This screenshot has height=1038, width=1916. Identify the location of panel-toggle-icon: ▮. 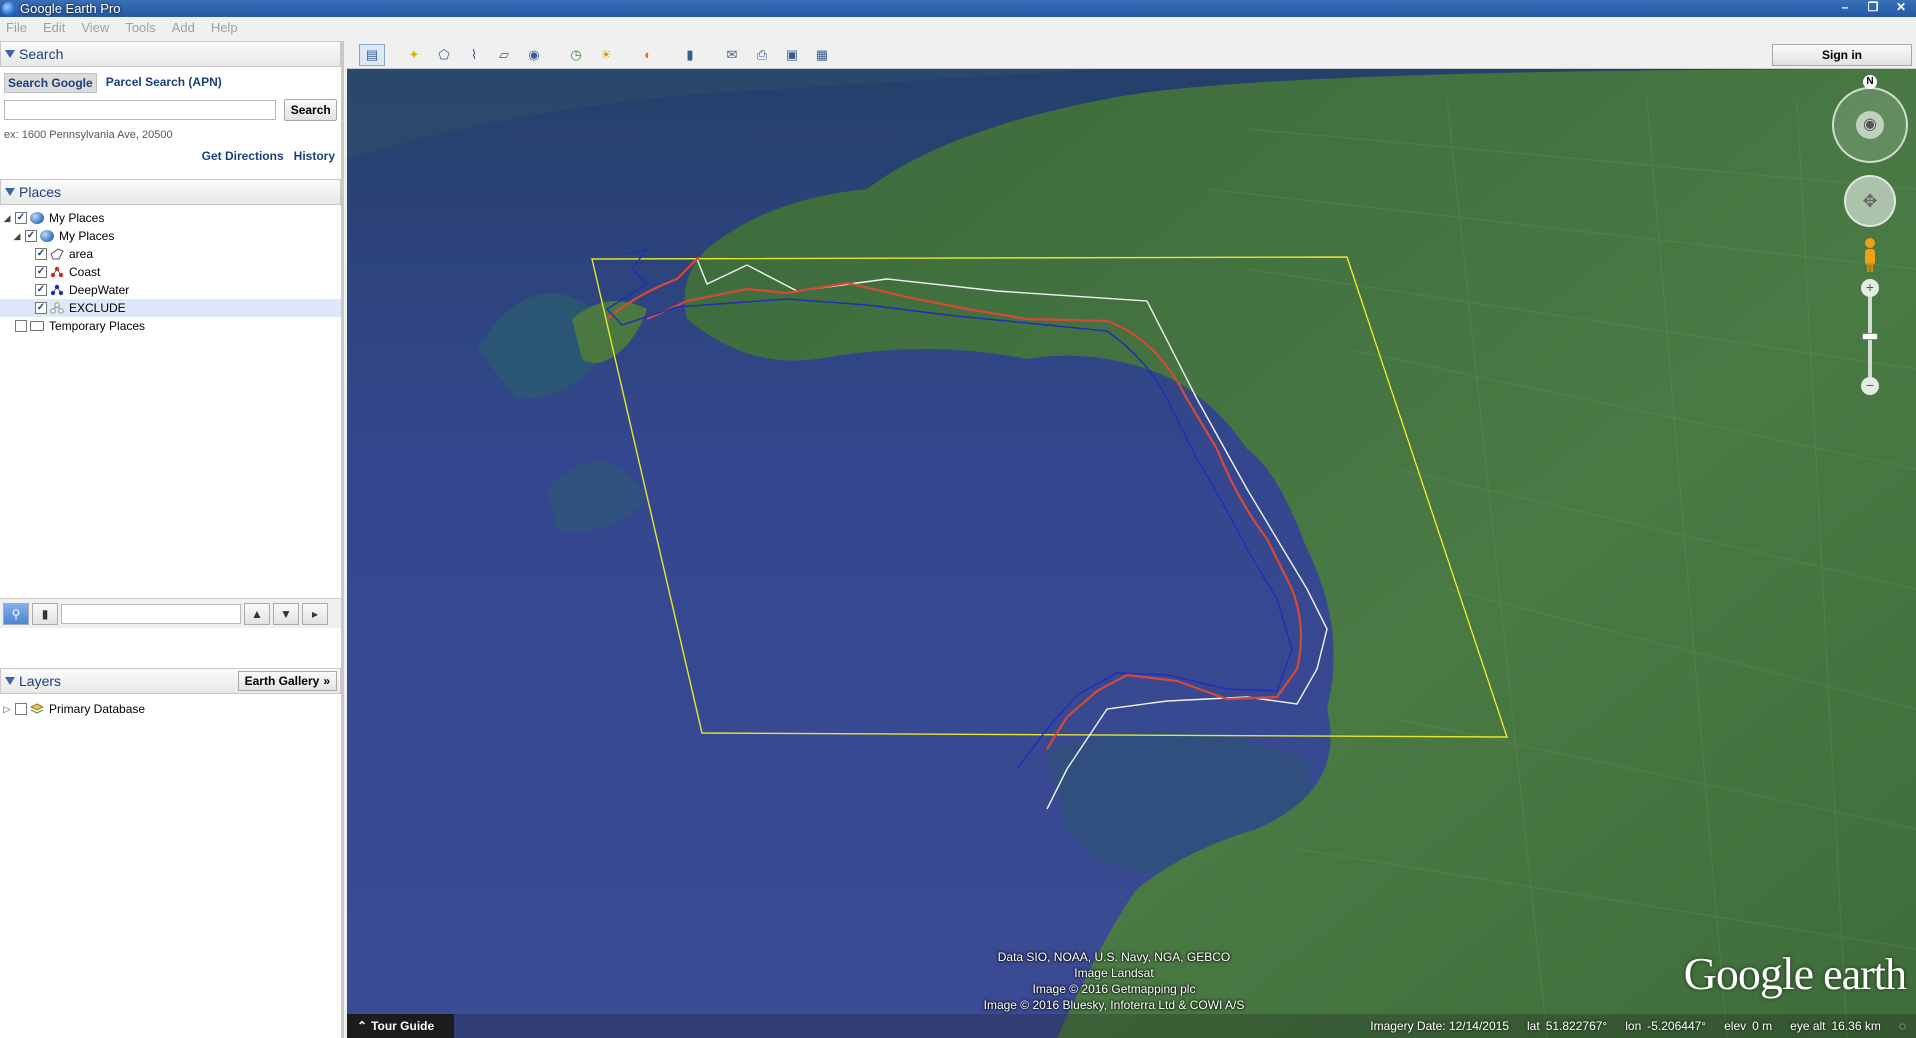
(45, 613).